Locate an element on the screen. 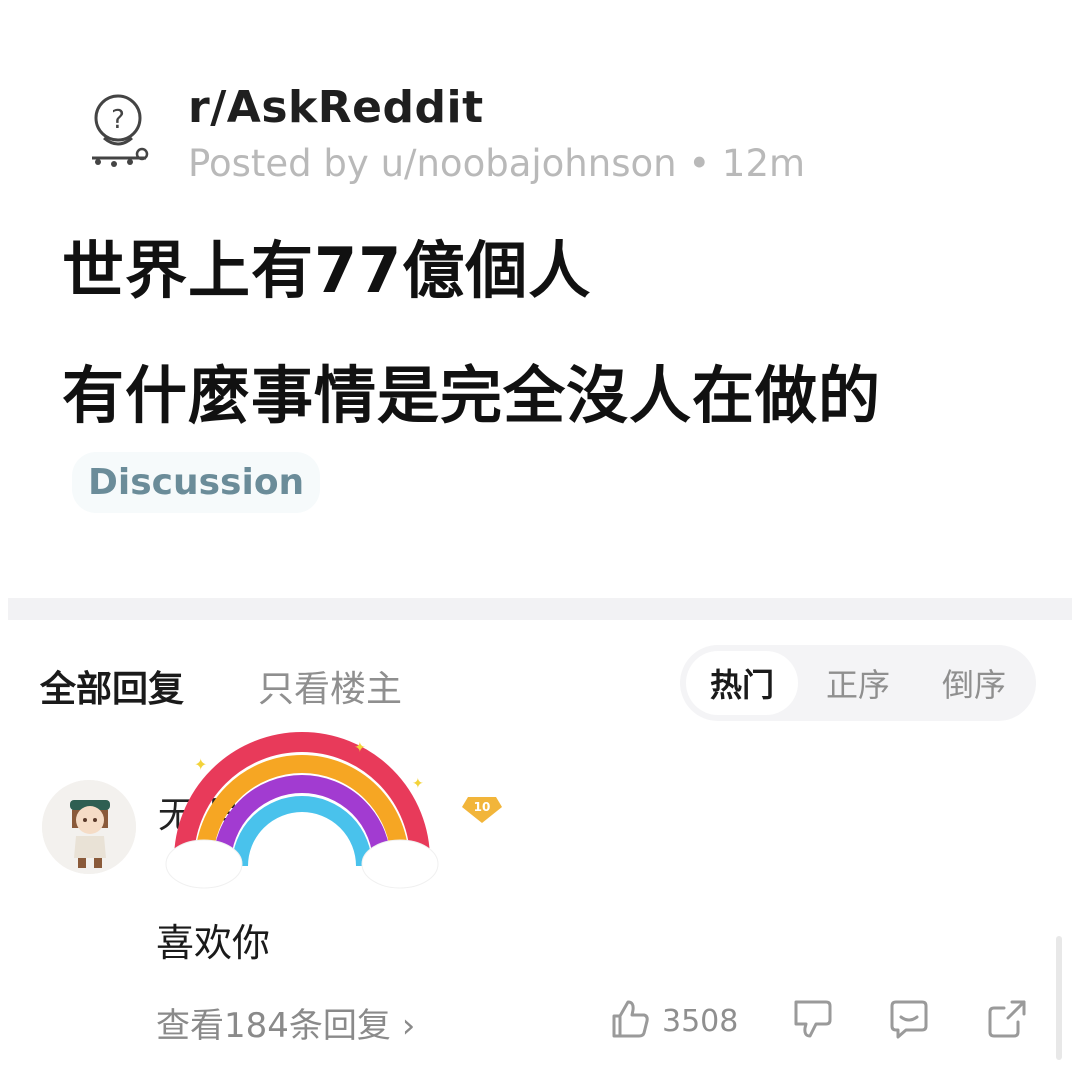 This screenshot has width=1080, height=1080. like-count: 3508 is located at coordinates (700, 1021).